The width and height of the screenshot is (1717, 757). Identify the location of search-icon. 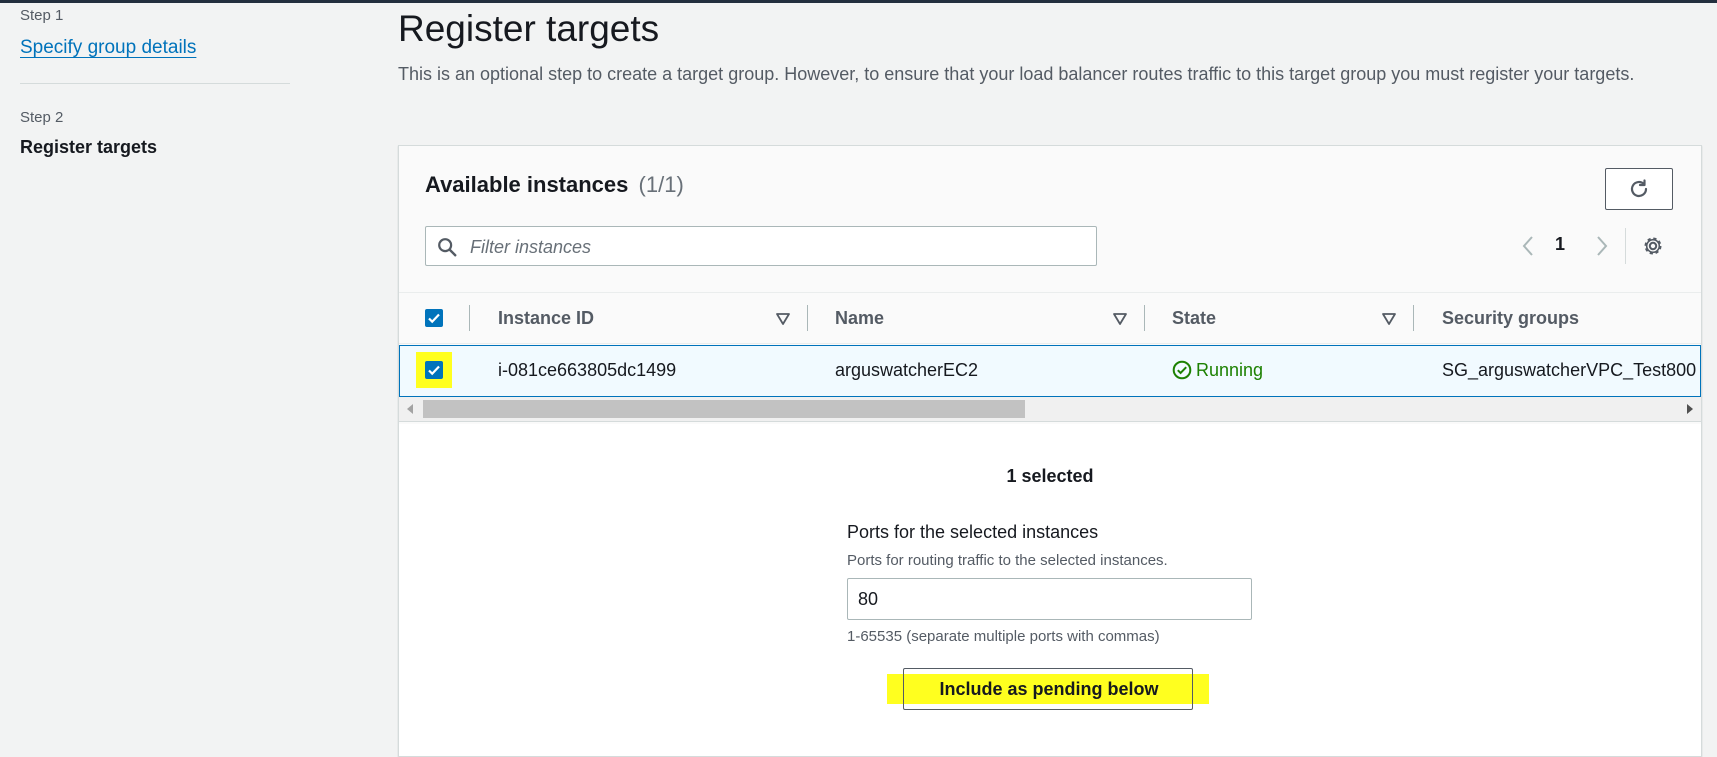
(447, 247).